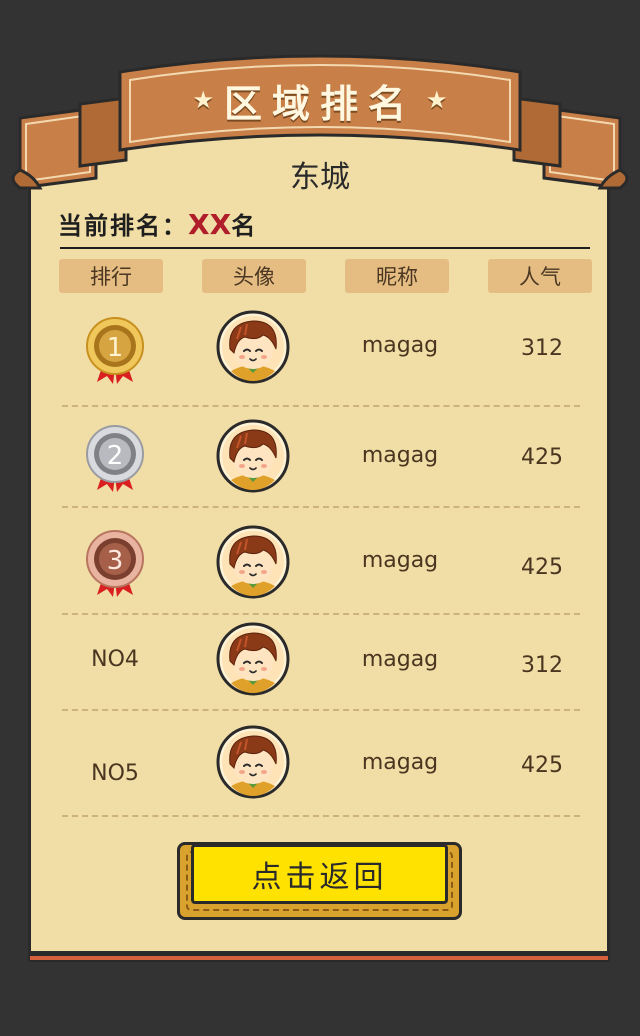  Describe the element at coordinates (319, 103) in the screenshot. I see `page-title-text: 区域排名` at that location.